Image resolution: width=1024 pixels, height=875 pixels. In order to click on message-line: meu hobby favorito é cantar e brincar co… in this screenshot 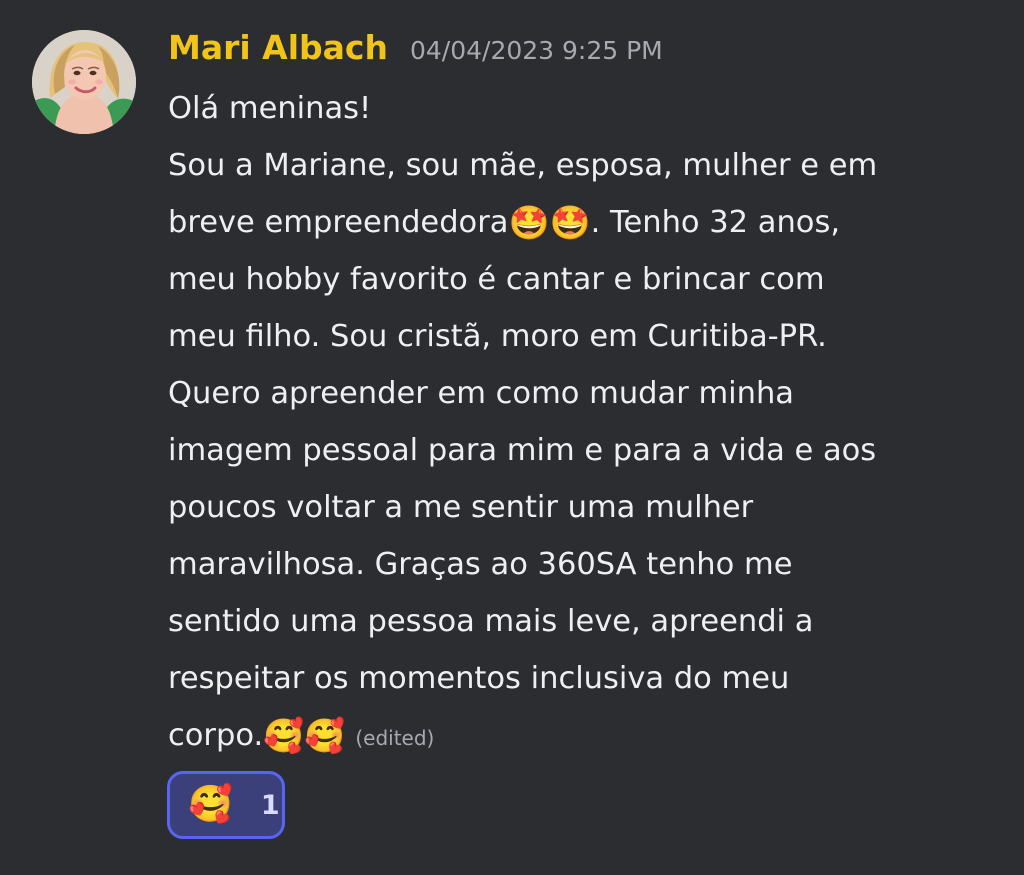, I will do `click(583, 279)`.